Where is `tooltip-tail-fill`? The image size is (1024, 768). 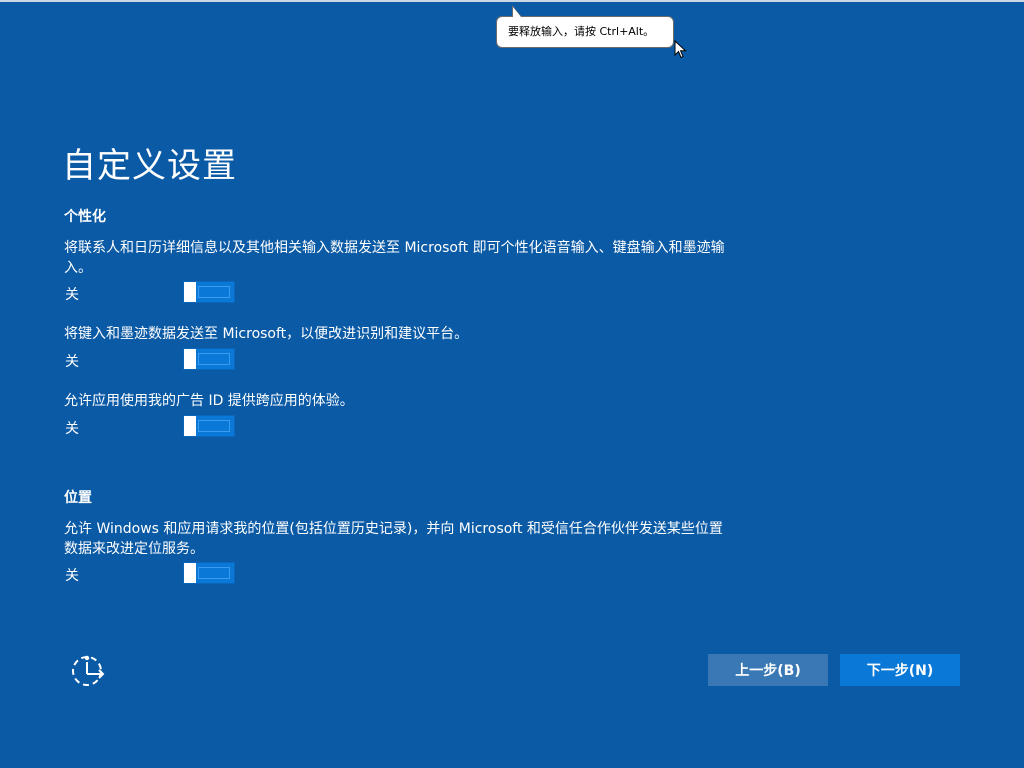 tooltip-tail-fill is located at coordinates (517, 12).